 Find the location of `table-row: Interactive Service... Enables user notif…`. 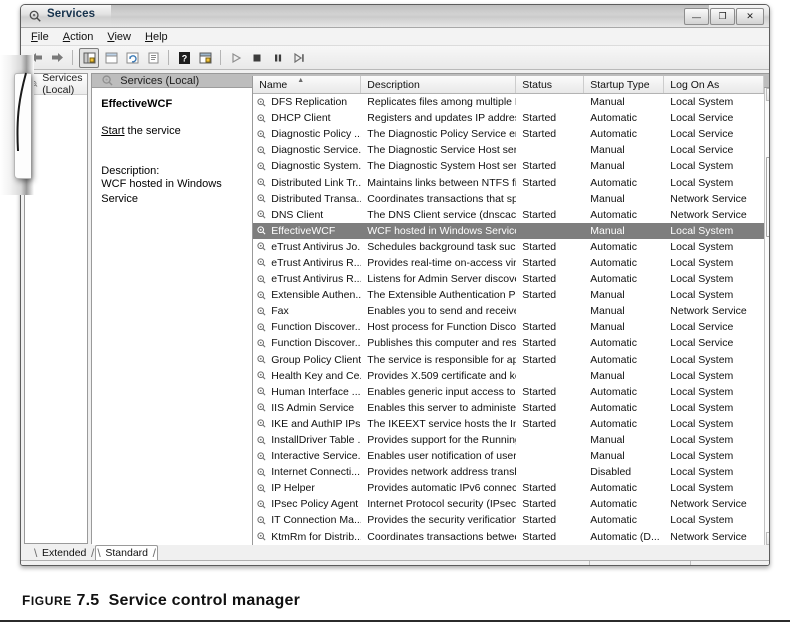

table-row: Interactive Service... Enables user notif… is located at coordinates (508, 456).